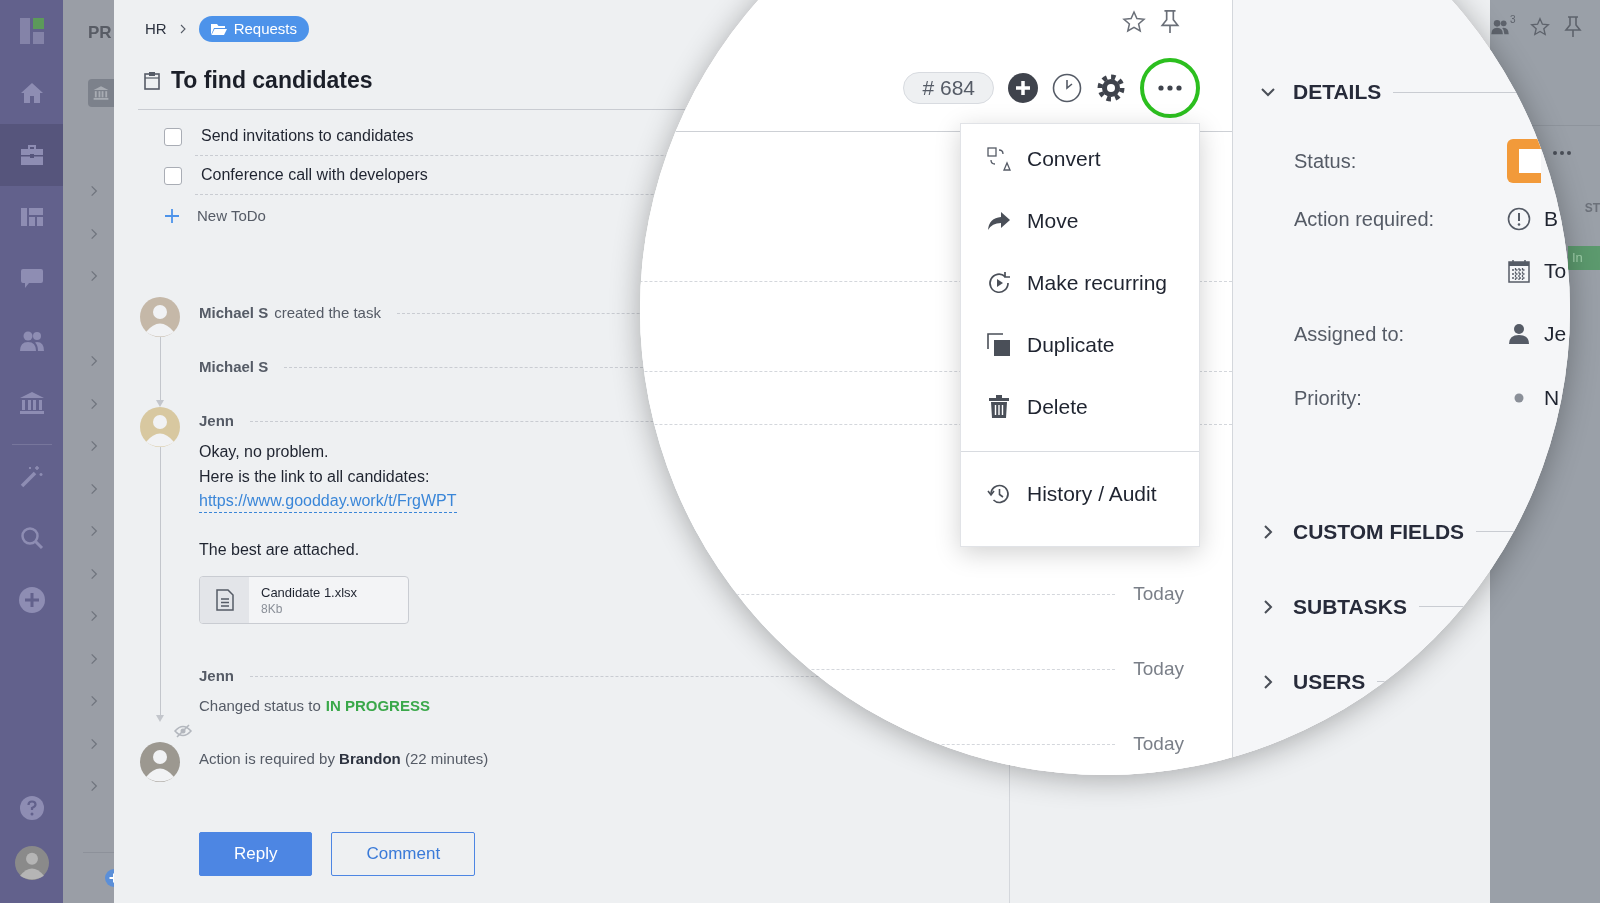 This screenshot has width=1600, height=903. I want to click on field-label: Status:, so click(1325, 161).